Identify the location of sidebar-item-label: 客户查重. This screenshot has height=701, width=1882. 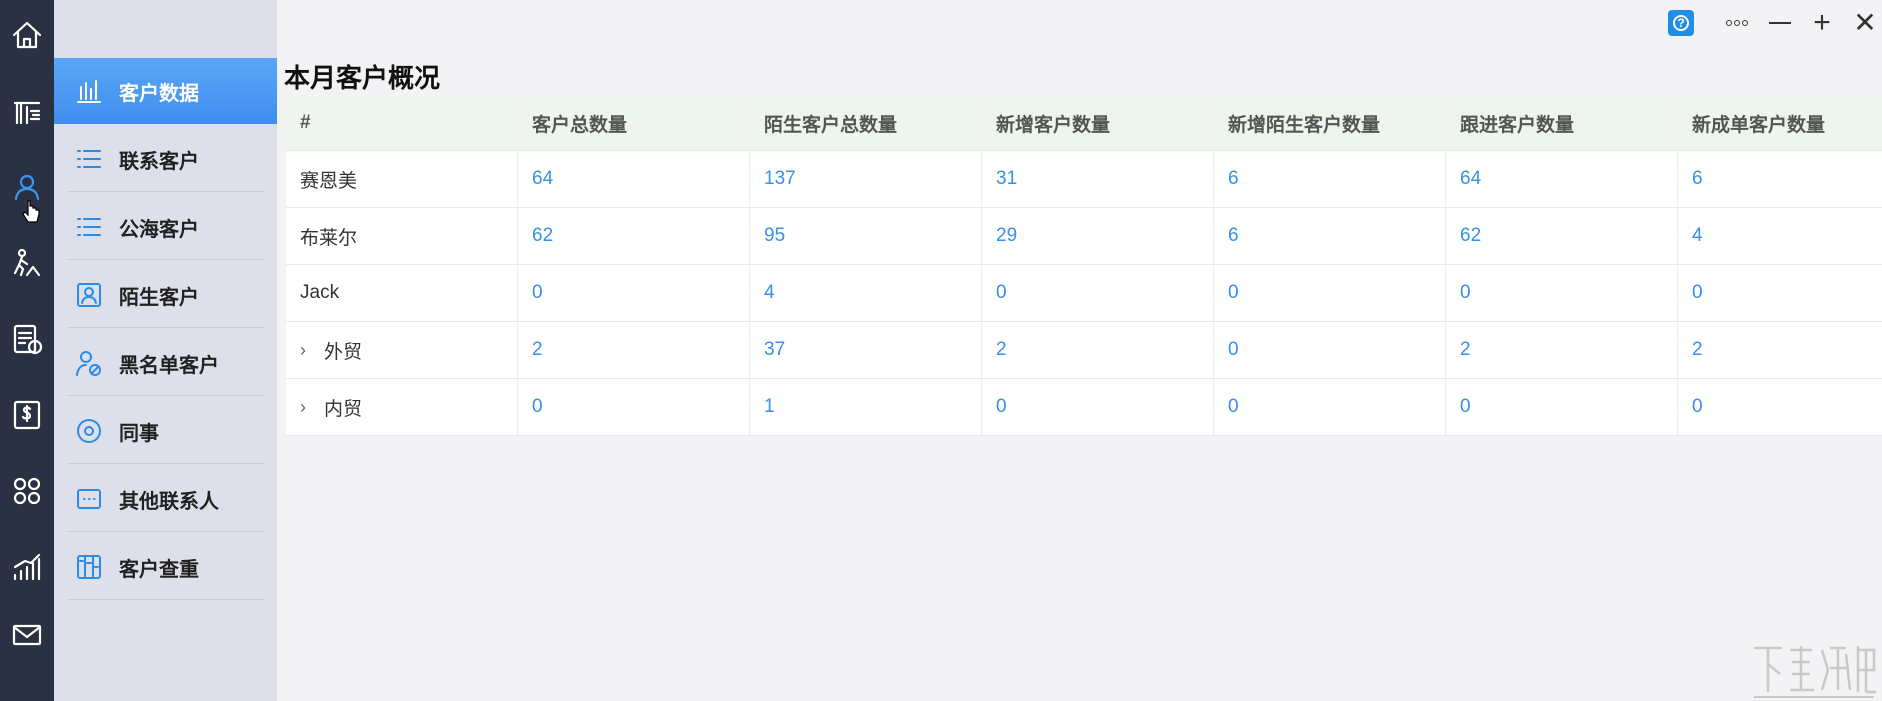
(159, 569).